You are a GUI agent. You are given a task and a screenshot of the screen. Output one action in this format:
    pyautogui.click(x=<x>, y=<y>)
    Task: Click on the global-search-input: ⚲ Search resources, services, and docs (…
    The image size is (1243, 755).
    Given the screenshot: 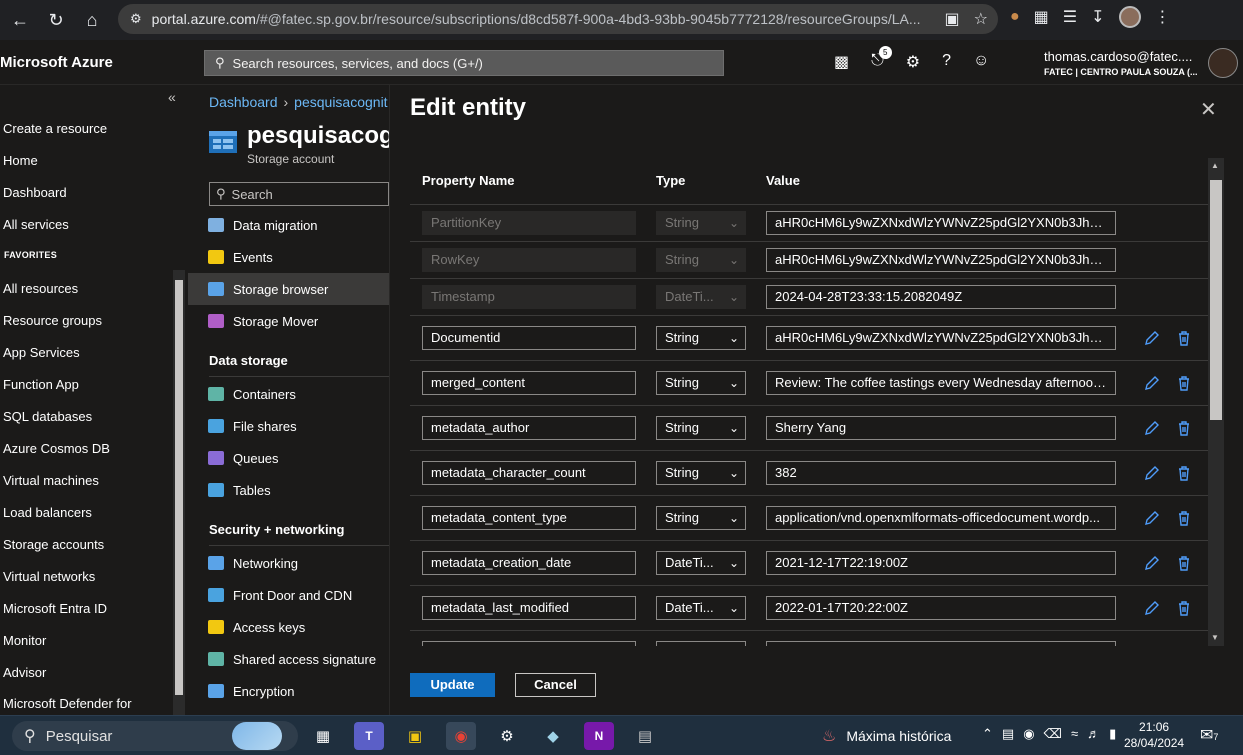 What is the action you would take?
    pyautogui.click(x=464, y=63)
    